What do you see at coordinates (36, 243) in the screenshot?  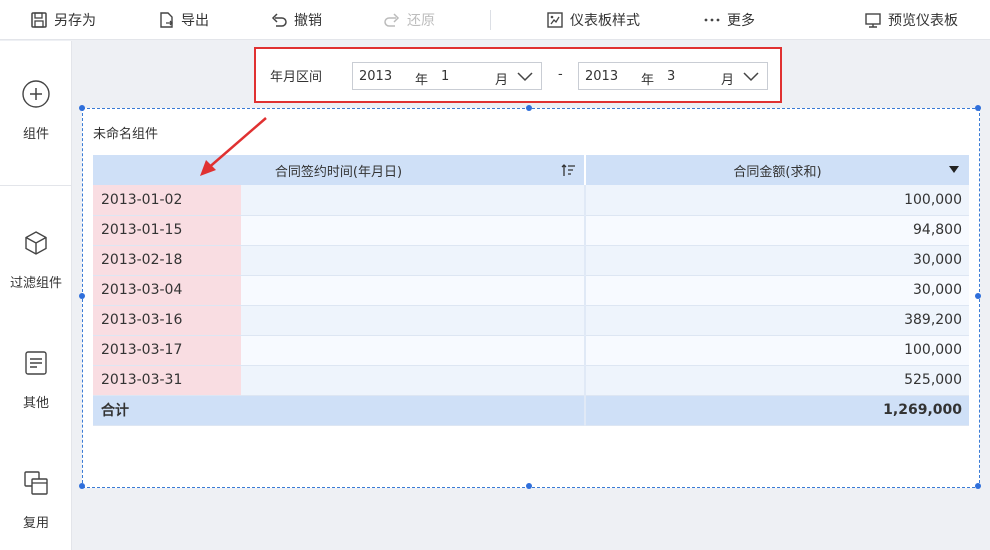 I see `cube-icon` at bounding box center [36, 243].